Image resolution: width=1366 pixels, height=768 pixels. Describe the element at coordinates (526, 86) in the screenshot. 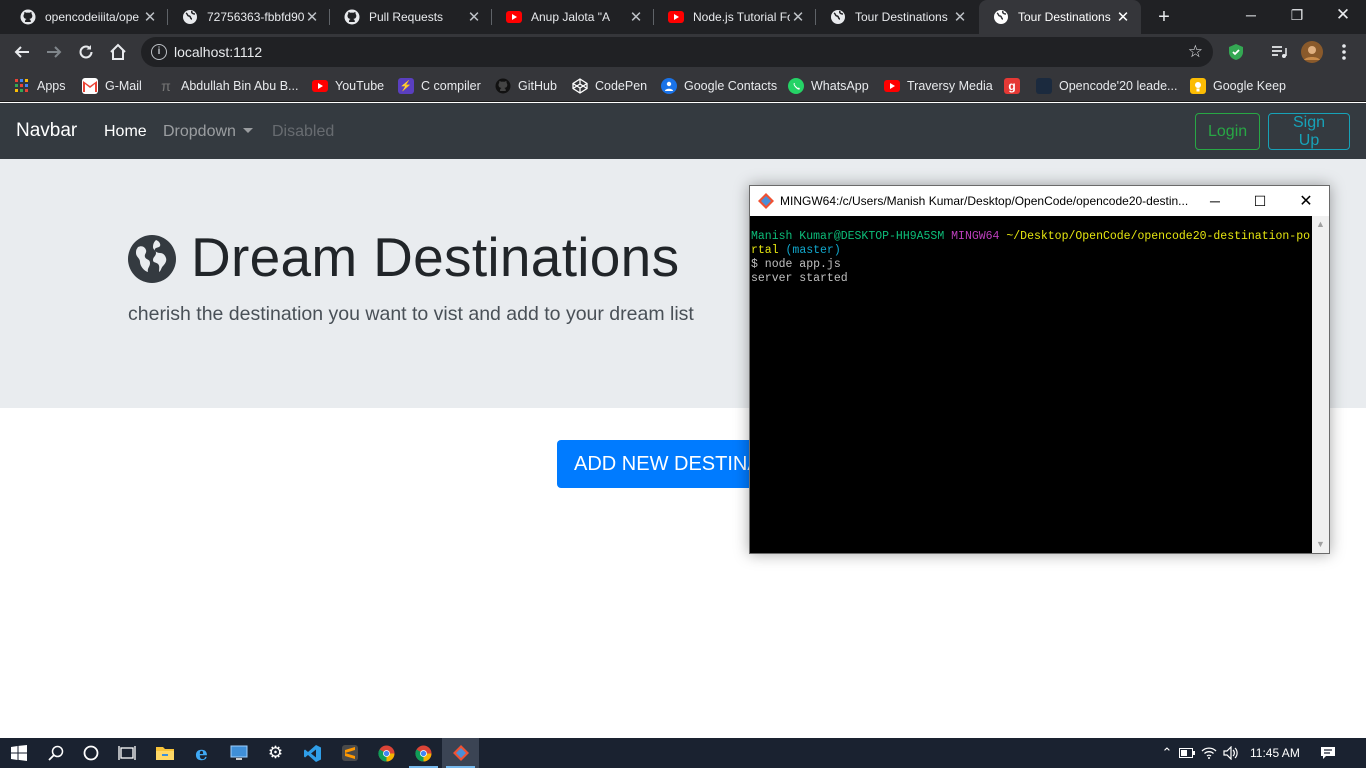

I see `bookmark-github: GitHub` at that location.